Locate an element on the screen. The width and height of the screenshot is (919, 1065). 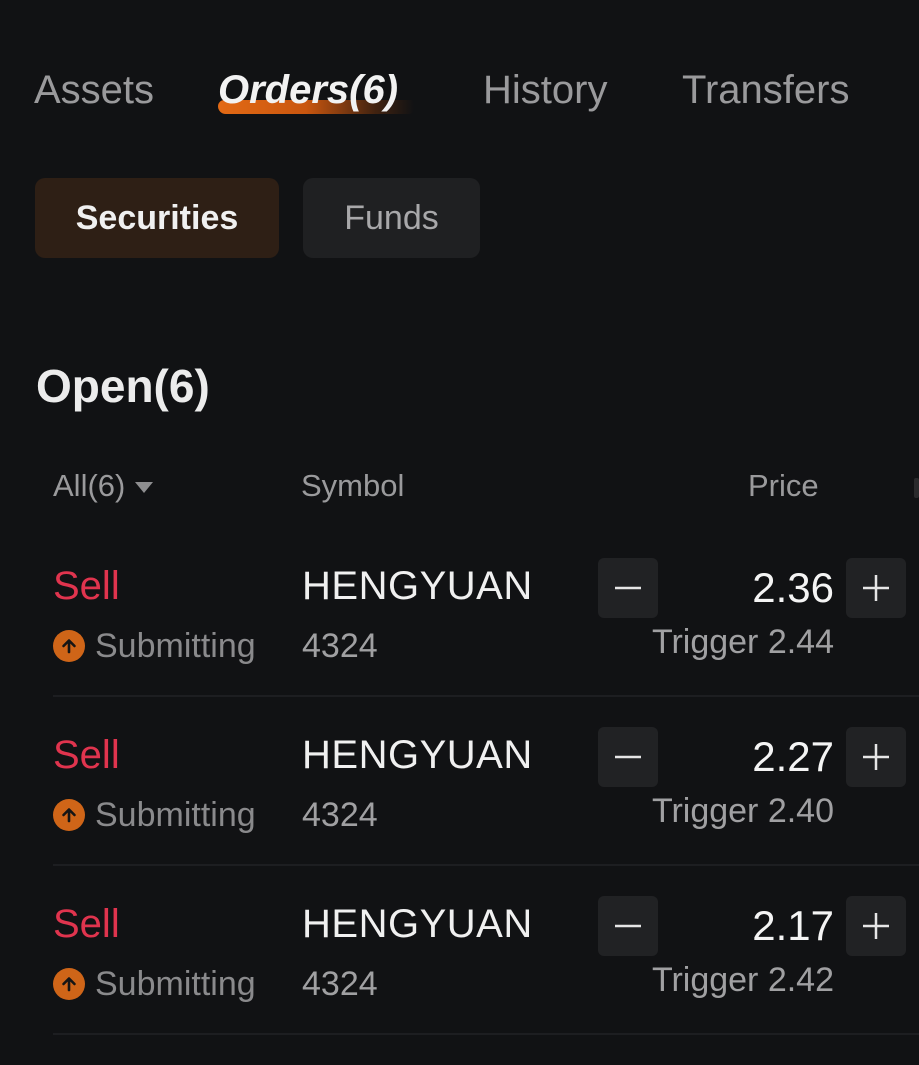
order-filter-dropdown: All(6) is located at coordinates (103, 486).